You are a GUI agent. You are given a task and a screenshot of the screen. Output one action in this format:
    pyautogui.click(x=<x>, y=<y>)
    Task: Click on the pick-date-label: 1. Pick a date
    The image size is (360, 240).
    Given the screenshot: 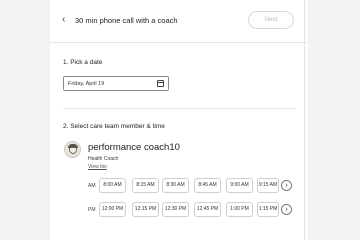 What is the action you would take?
    pyautogui.click(x=83, y=62)
    